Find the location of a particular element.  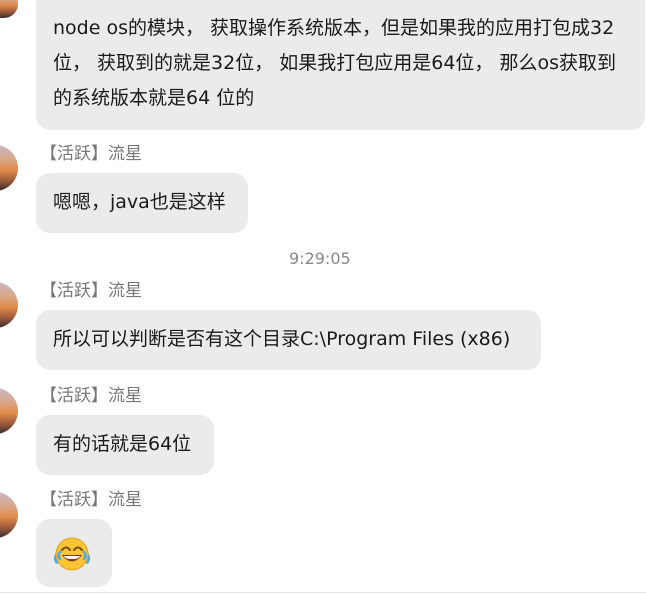

message-bubble: 有的话就是64位 is located at coordinates (125, 445).